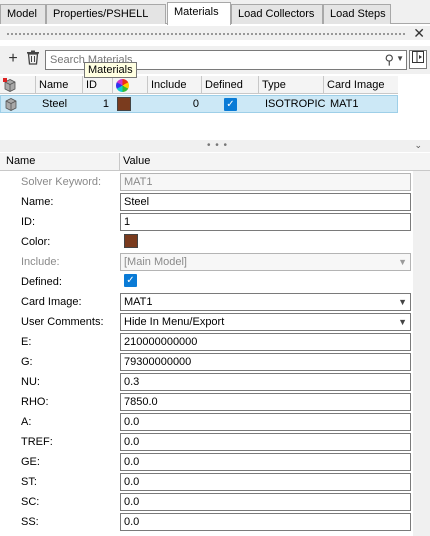 Image resolution: width=430 pixels, height=536 pixels. What do you see at coordinates (265, 462) in the screenshot?
I see `ge-field: 0.0` at bounding box center [265, 462].